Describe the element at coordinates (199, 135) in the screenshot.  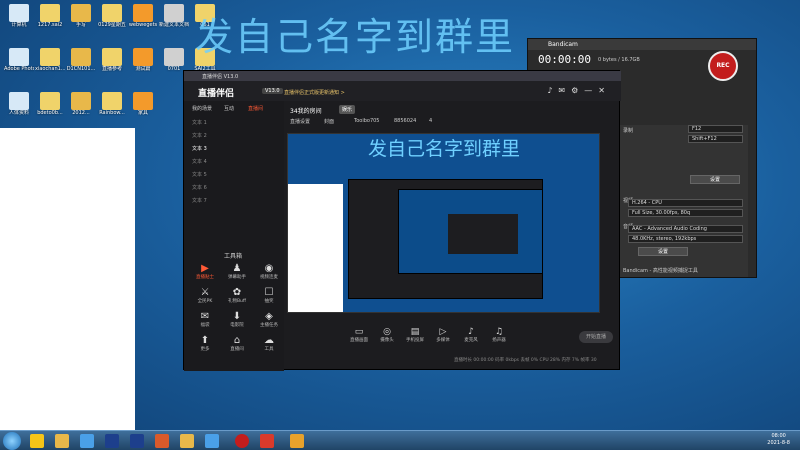
I see `scene-item: 文本 2` at that location.